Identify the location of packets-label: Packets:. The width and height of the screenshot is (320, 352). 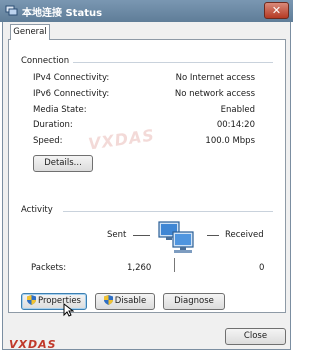
(49, 268).